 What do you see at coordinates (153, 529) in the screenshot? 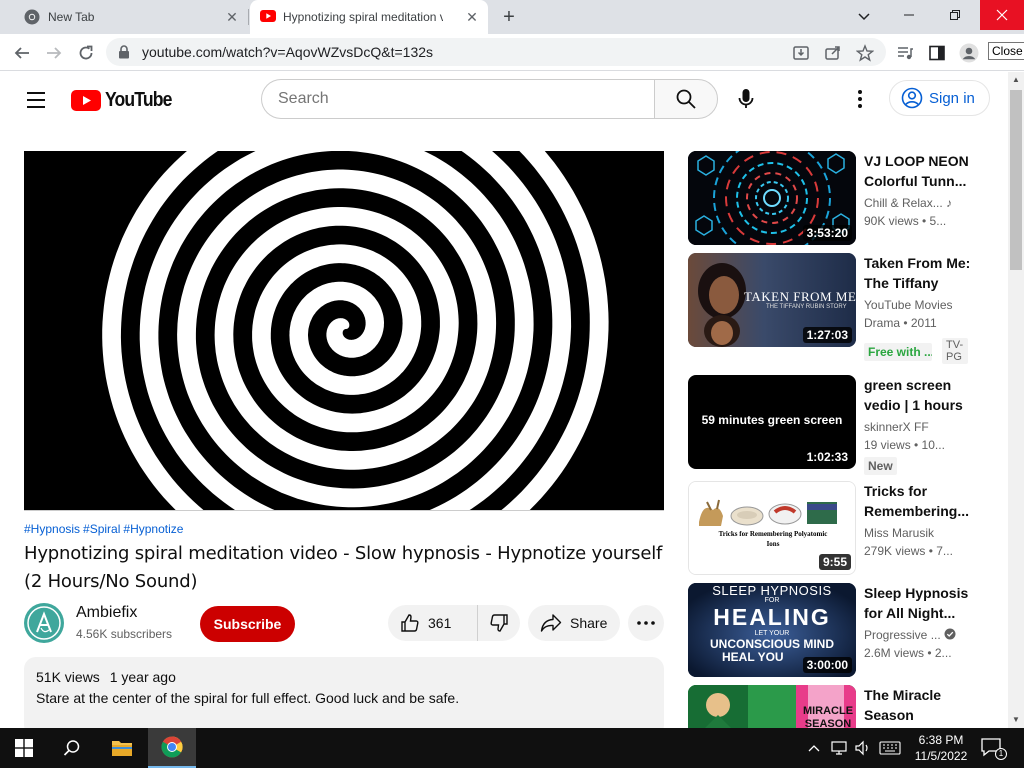
I see `hashtag-link: #Hypnotize` at bounding box center [153, 529].